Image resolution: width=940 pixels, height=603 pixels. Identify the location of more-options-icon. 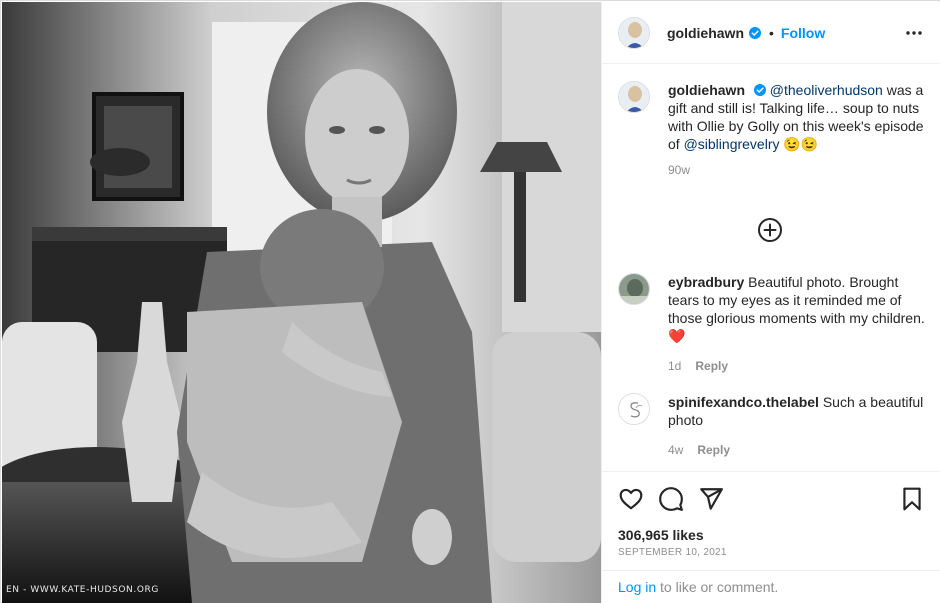
(914, 33).